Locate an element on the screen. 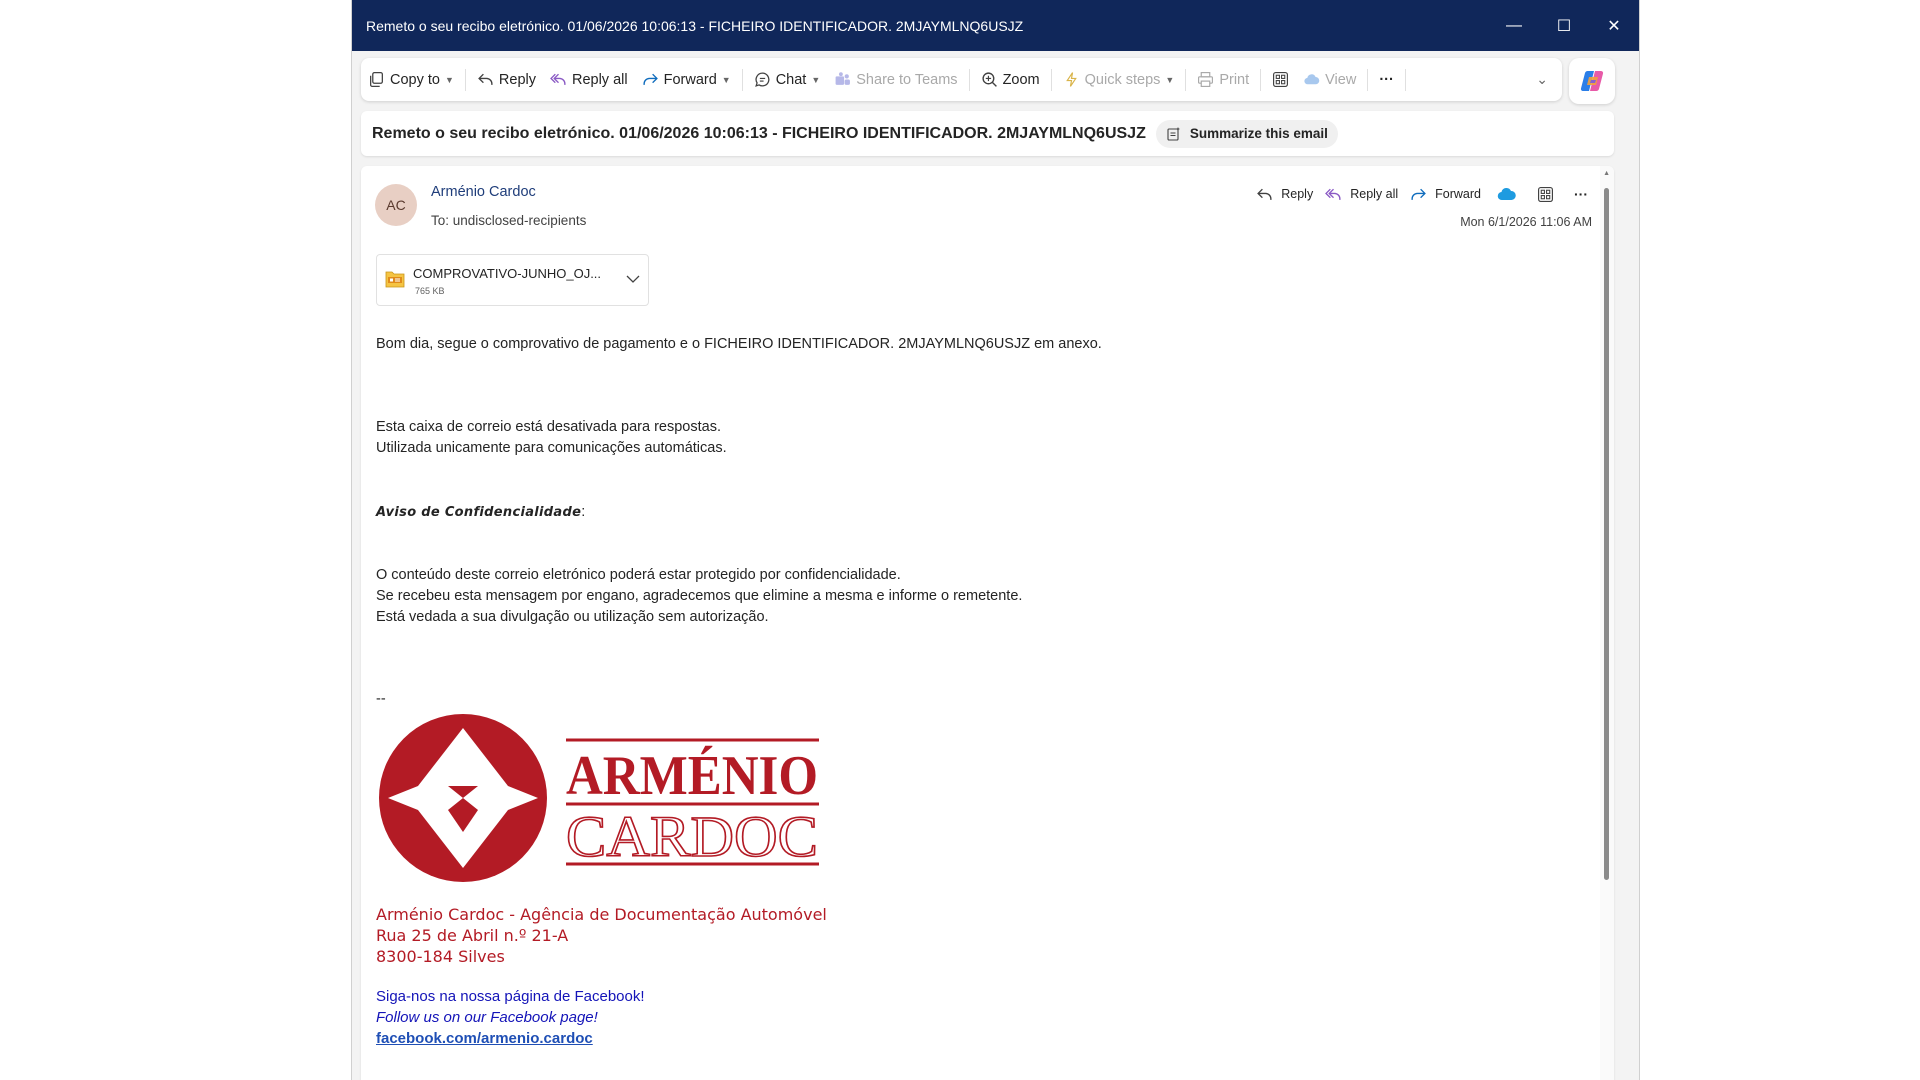  message-forward-button: Forward is located at coordinates (1445, 194).